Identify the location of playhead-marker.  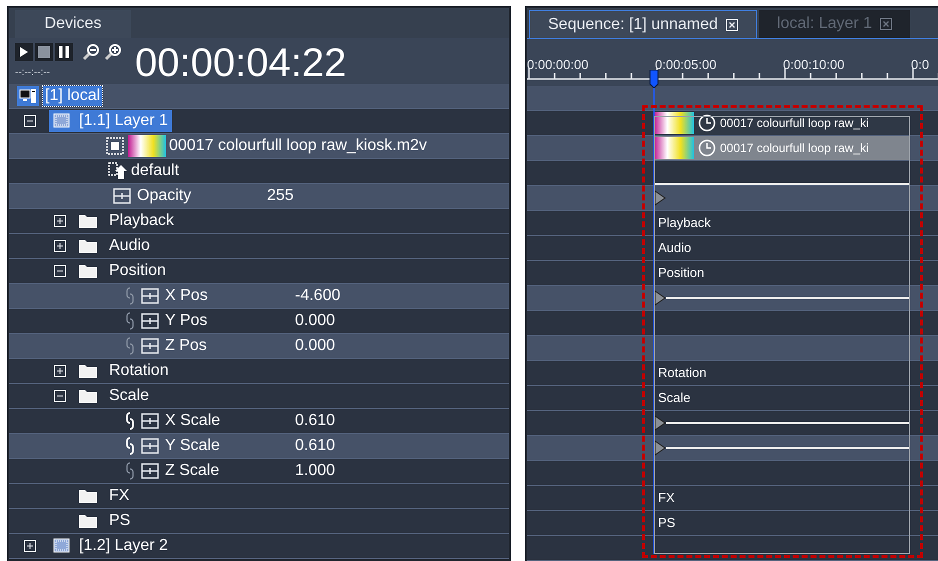
(654, 312).